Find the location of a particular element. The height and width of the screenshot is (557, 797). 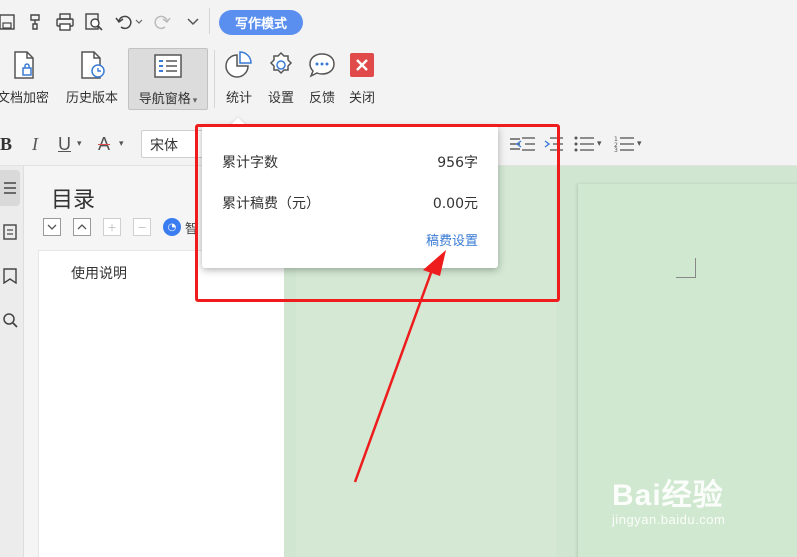

watermark-main: Bai经验 is located at coordinates (668, 495).